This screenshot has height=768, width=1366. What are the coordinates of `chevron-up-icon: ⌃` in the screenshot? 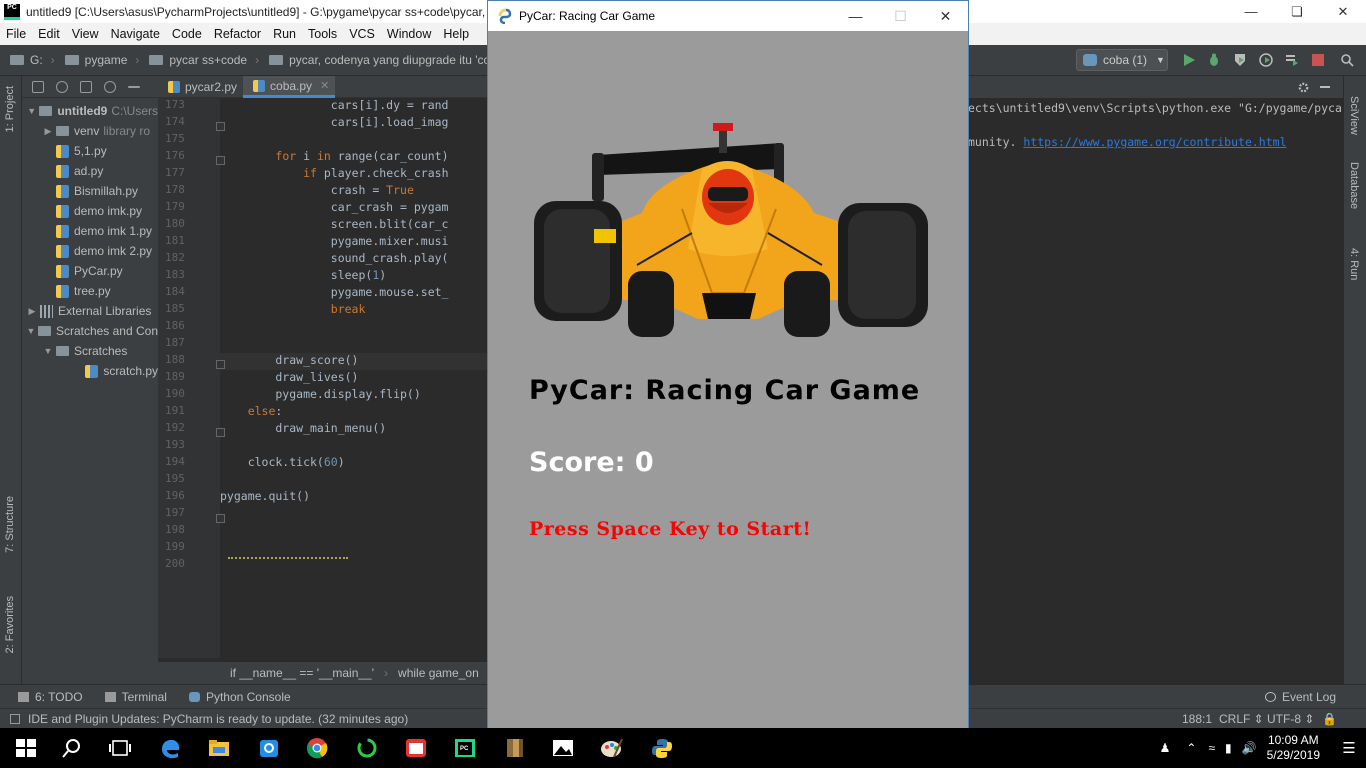 It's located at (1191, 748).